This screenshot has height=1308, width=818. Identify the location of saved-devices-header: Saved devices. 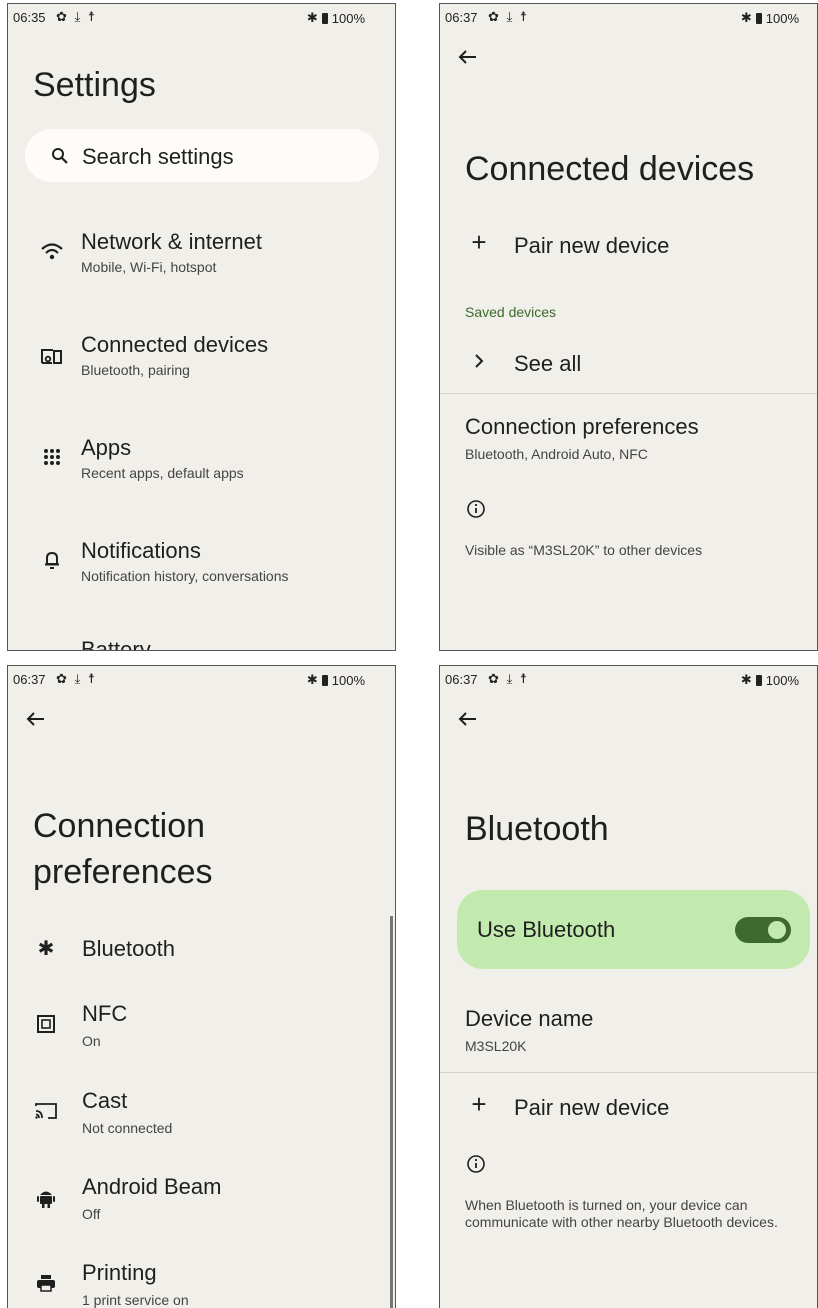
(511, 312).